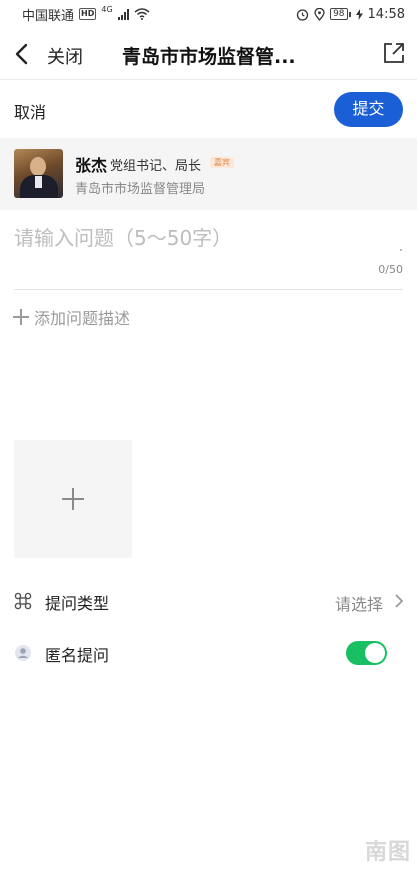 This screenshot has width=417, height=874. Describe the element at coordinates (140, 189) in the screenshot. I see `recipient-organization: 青岛市市场监督管理局` at that location.